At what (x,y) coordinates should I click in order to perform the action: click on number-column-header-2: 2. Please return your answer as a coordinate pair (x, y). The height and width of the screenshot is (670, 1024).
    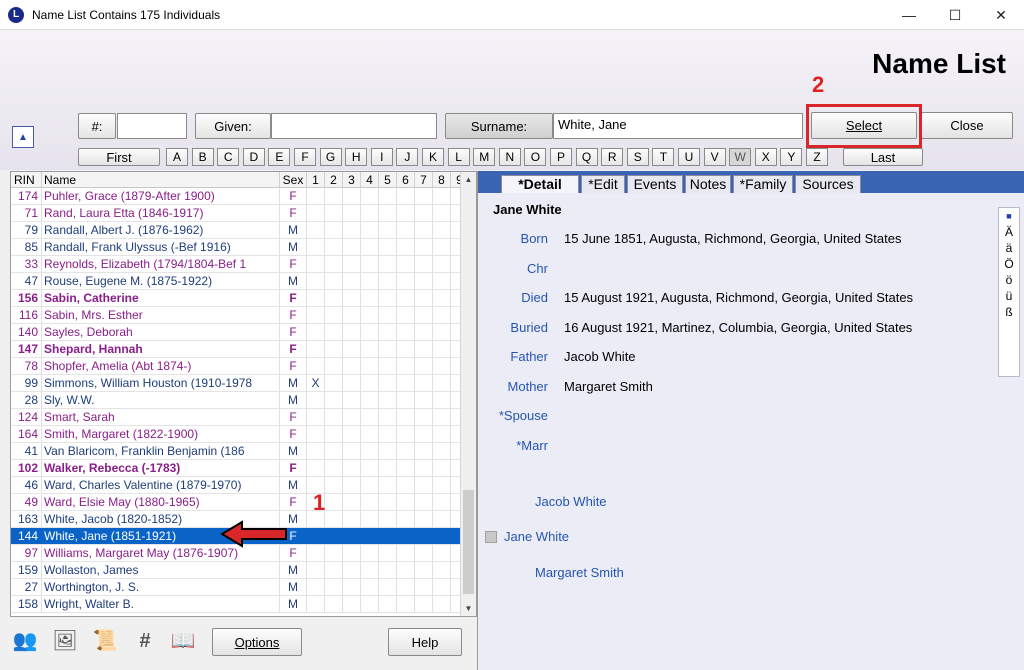
    Looking at the image, I should click on (334, 180).